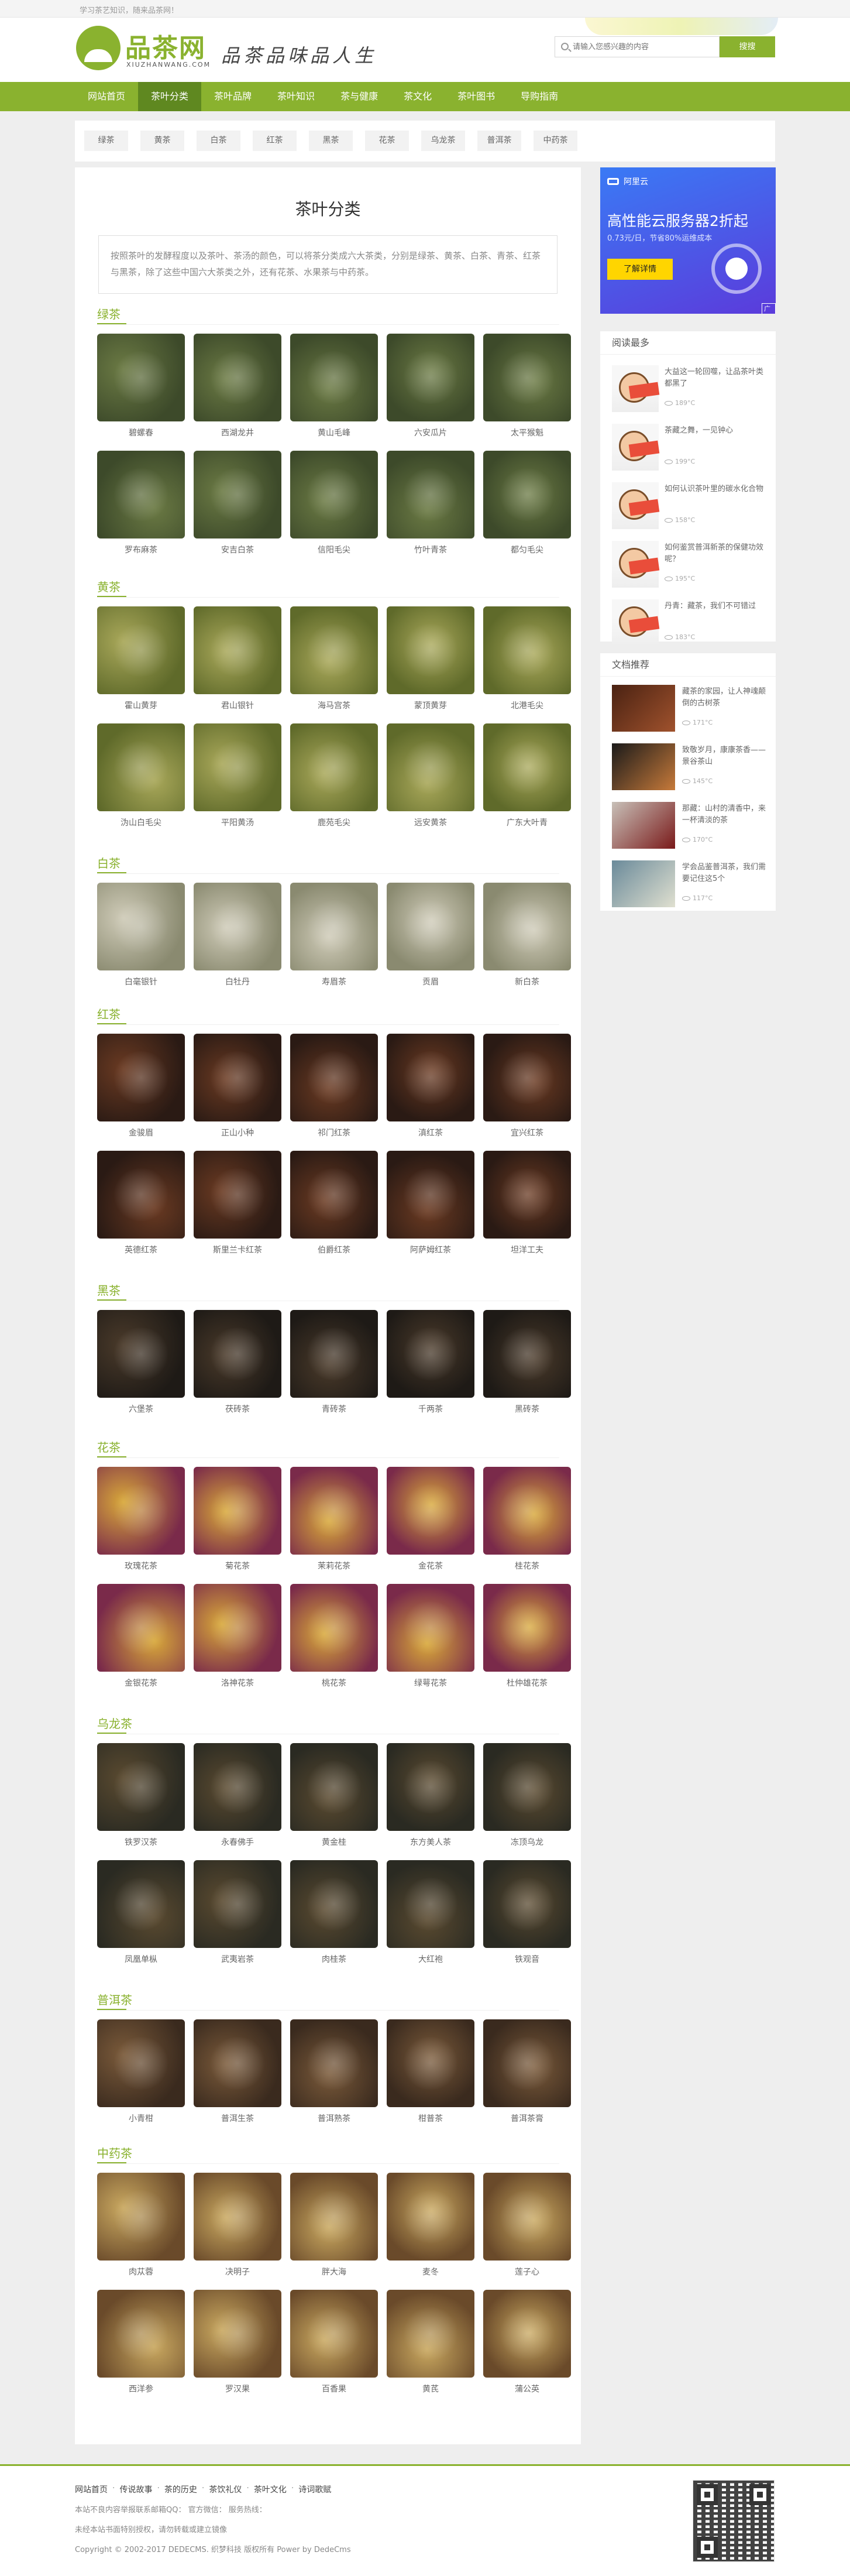 The height and width of the screenshot is (2576, 850). I want to click on tea-card: 罗布麻茶, so click(141, 509).